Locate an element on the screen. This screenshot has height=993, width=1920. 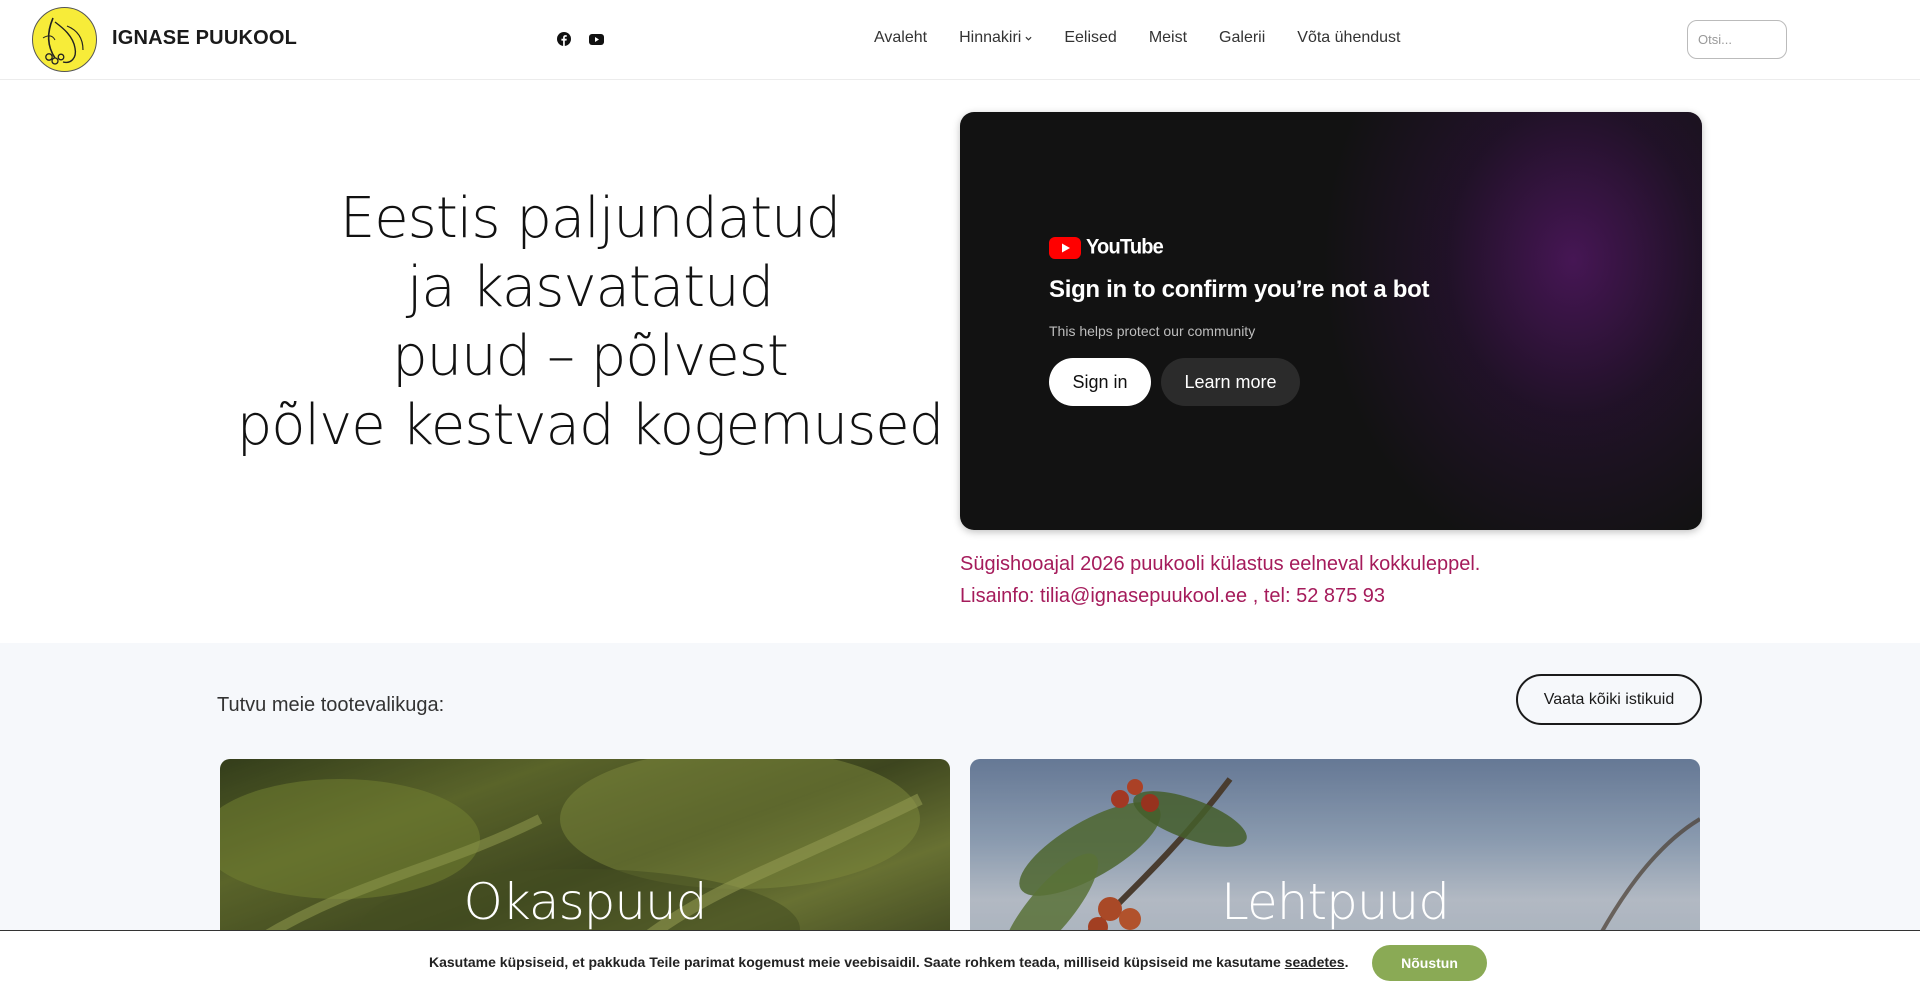
cookie-settings-link: seadetes is located at coordinates (1315, 962).